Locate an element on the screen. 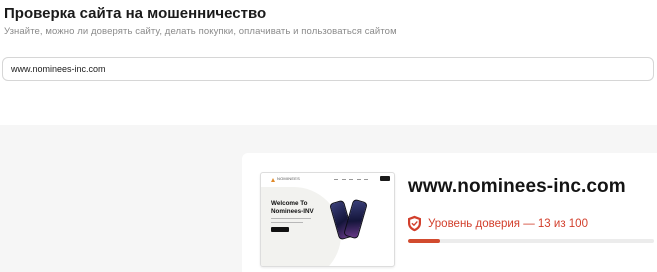 This screenshot has height=272, width=657. result-domain: www.nominees-inc.com is located at coordinates (517, 186).